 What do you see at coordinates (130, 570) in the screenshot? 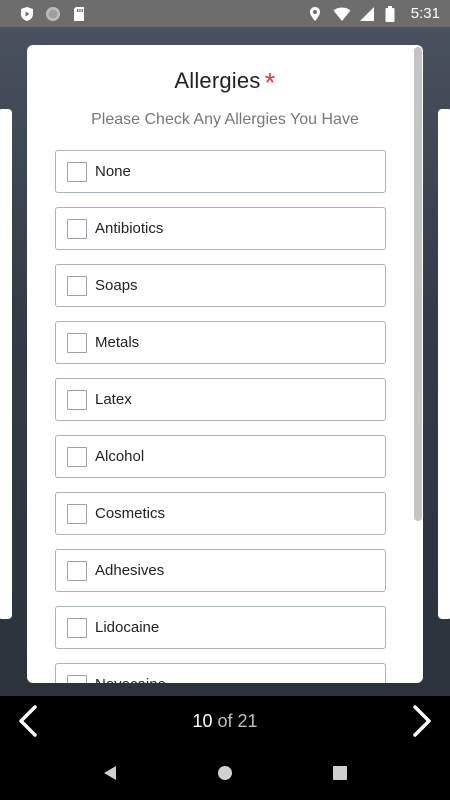
I see `option-label: Adhesives` at bounding box center [130, 570].